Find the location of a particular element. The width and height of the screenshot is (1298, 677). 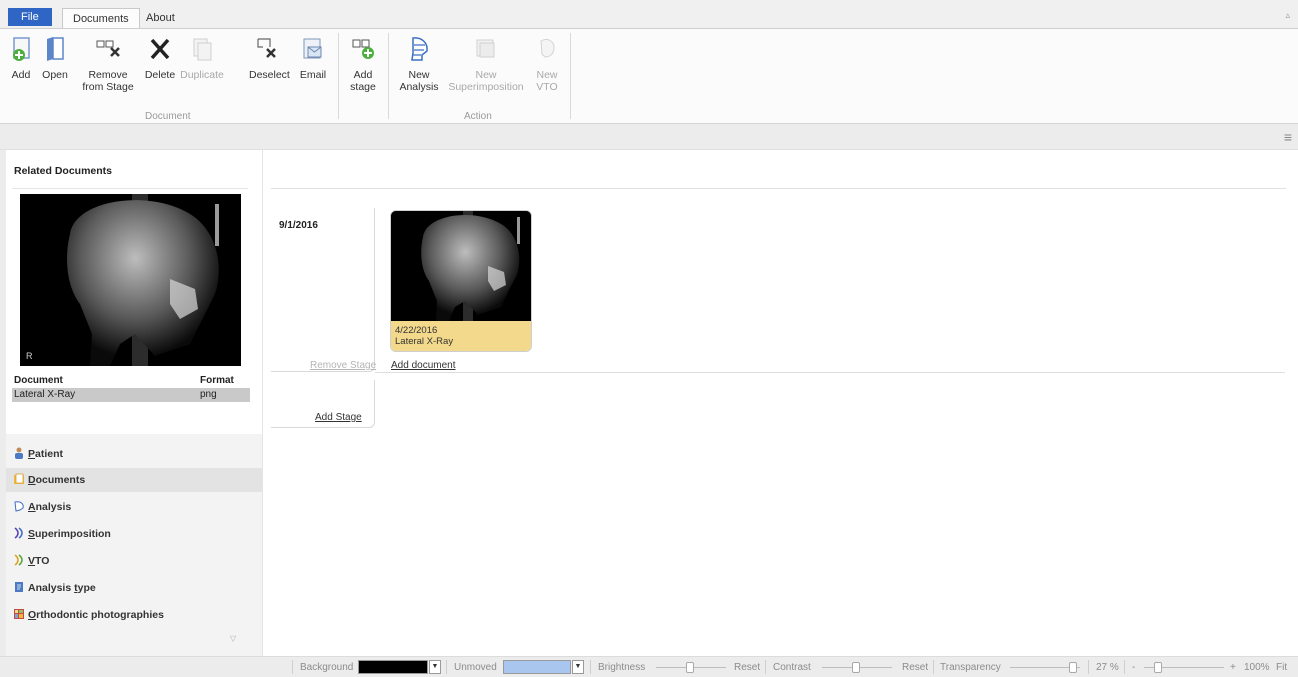

tab-documents: Documents is located at coordinates (101, 18).